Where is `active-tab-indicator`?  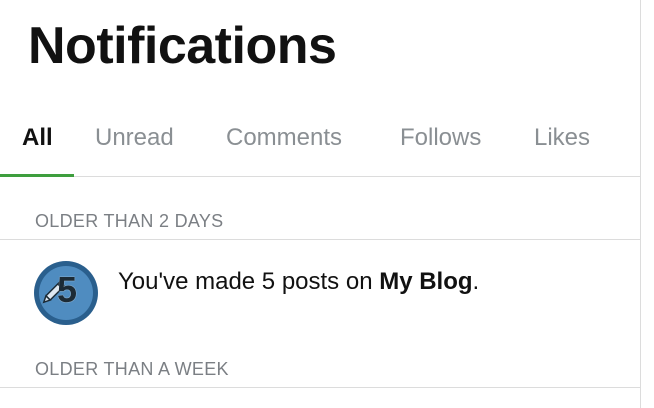
active-tab-indicator is located at coordinates (37, 175).